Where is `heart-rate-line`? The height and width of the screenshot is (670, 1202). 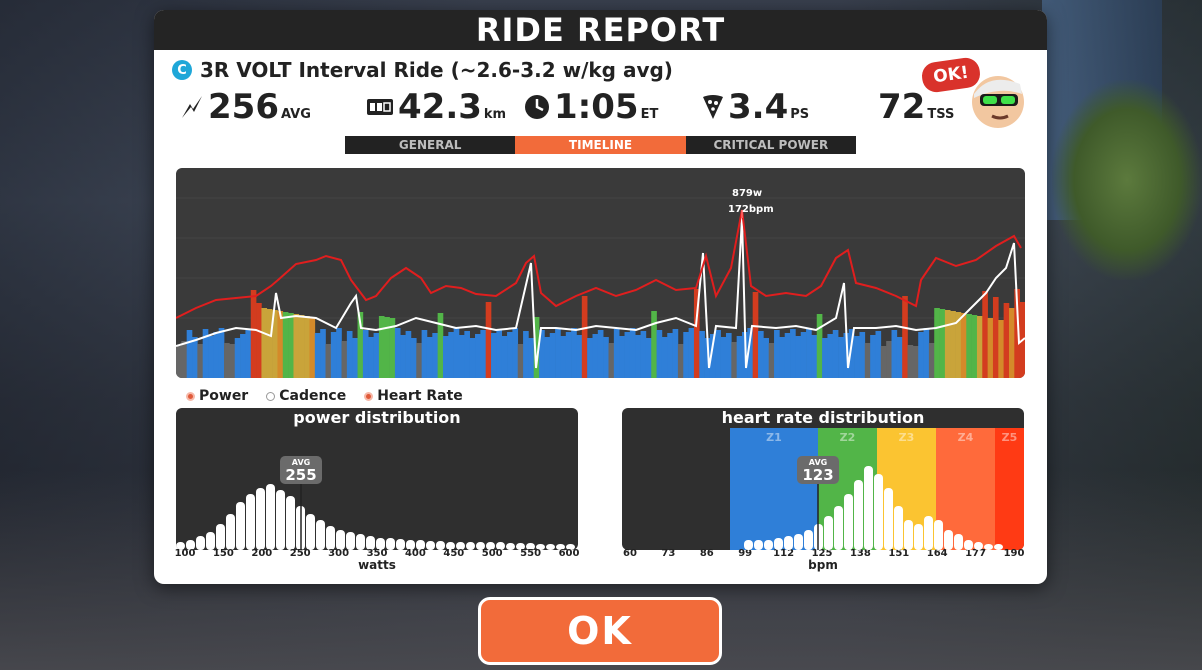
heart-rate-line is located at coordinates (599, 264).